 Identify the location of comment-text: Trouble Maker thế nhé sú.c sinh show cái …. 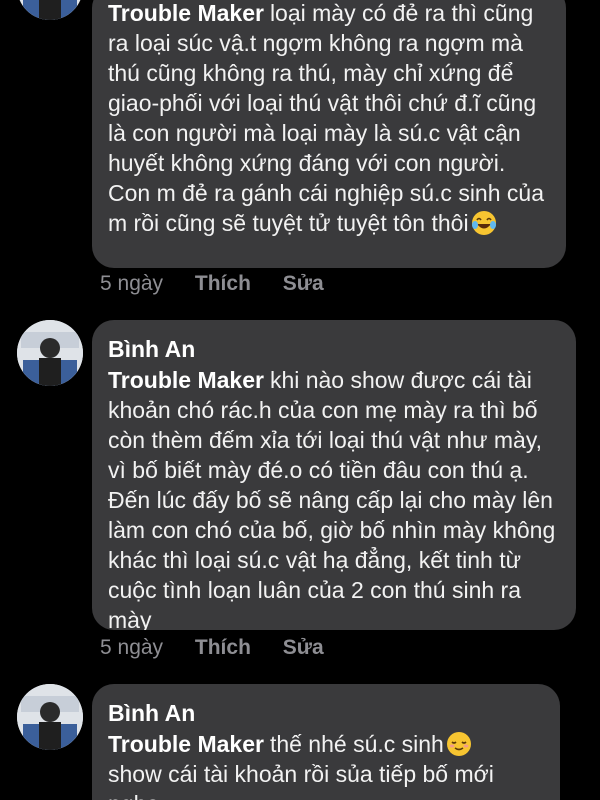
(301, 765).